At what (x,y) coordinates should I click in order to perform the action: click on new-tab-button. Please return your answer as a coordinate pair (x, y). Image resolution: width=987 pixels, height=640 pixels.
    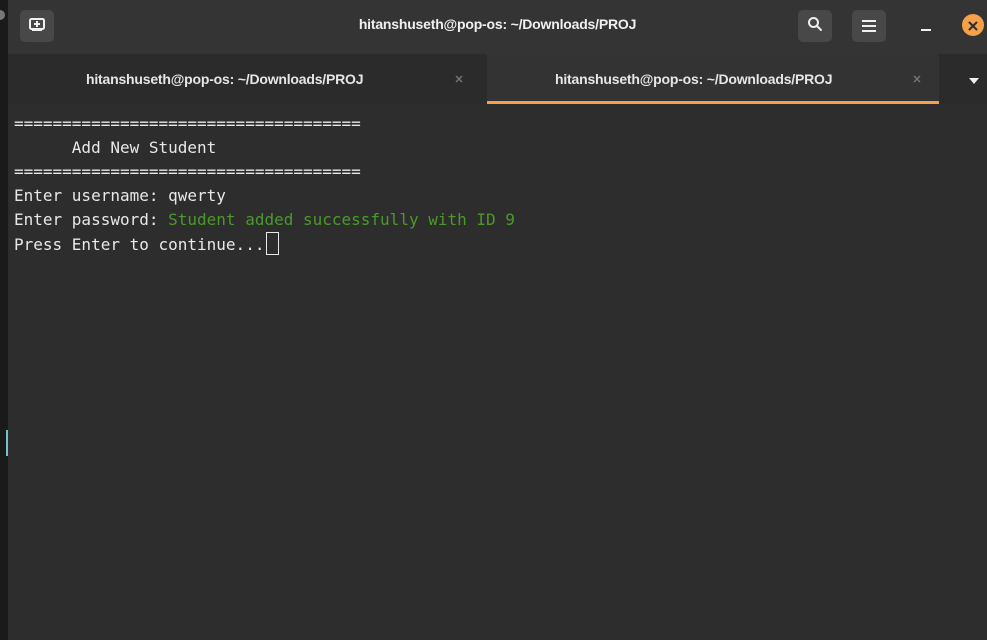
    Looking at the image, I should click on (37, 26).